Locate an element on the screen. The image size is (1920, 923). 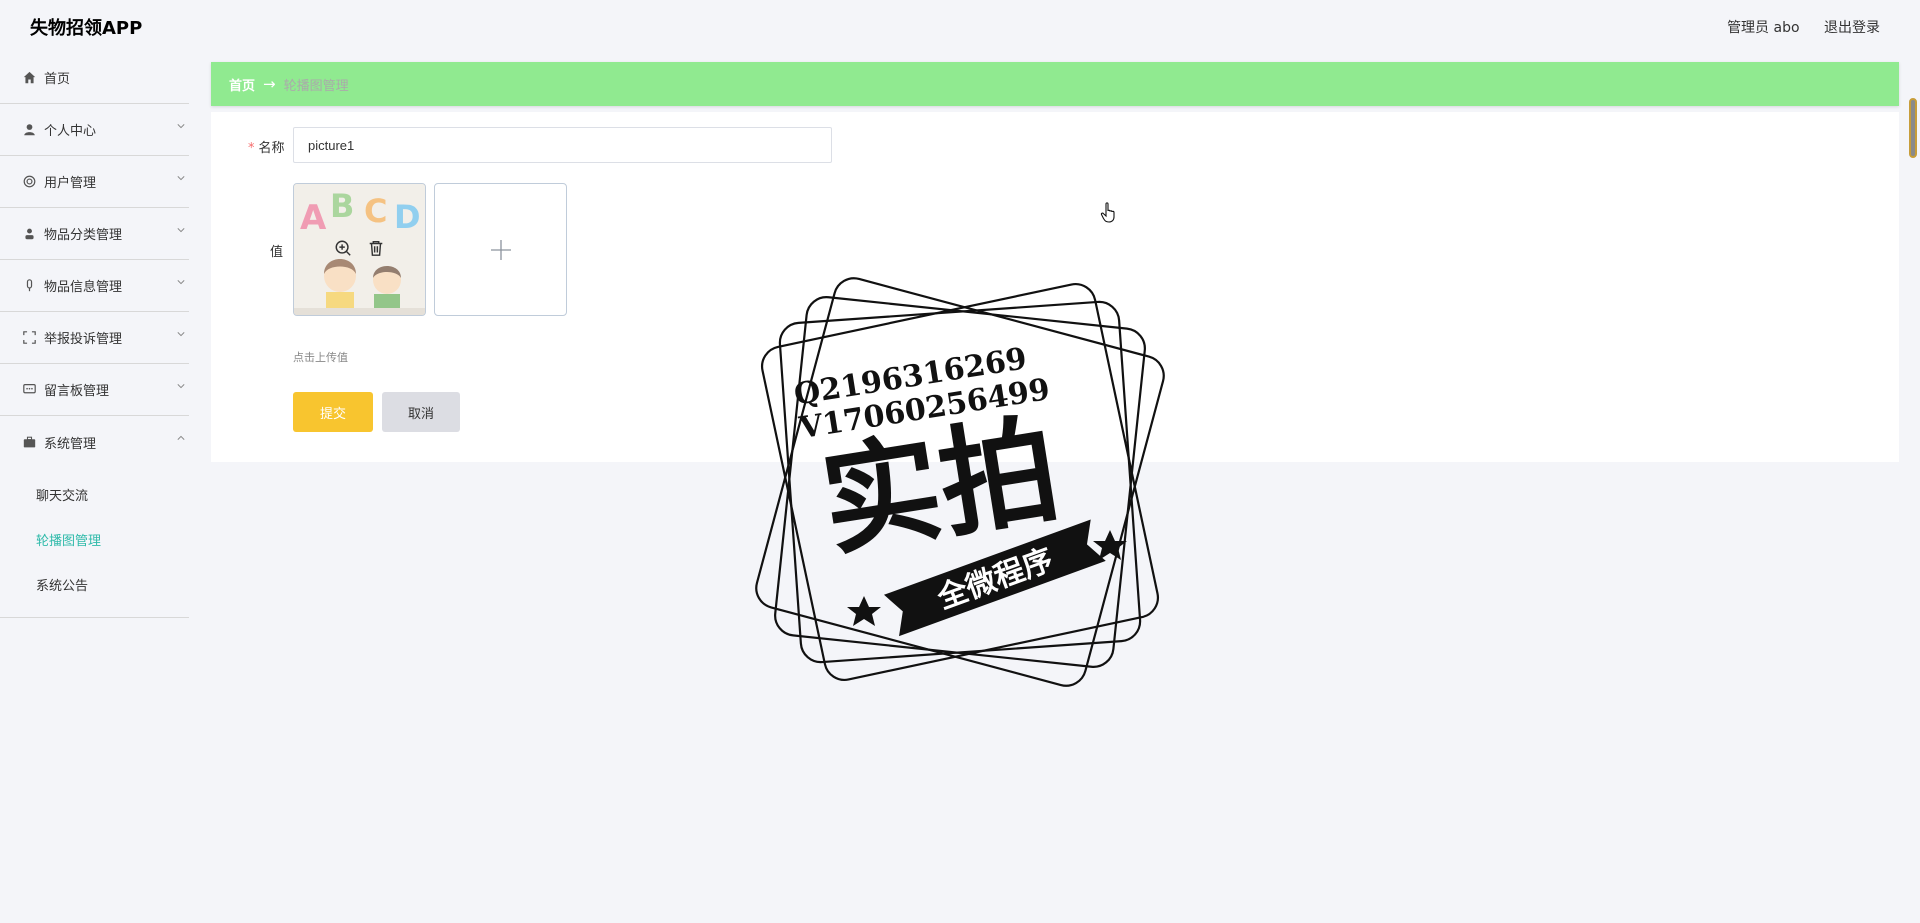
sidebar-item-user-management: 用户管理 is located at coordinates (94, 182).